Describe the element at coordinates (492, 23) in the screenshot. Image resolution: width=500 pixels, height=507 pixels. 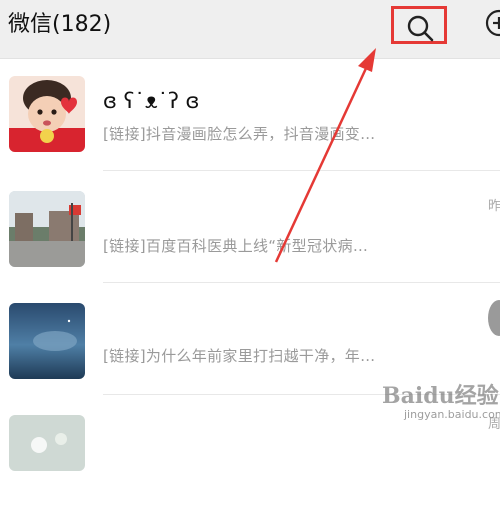
I see `plus-circle-icon` at that location.